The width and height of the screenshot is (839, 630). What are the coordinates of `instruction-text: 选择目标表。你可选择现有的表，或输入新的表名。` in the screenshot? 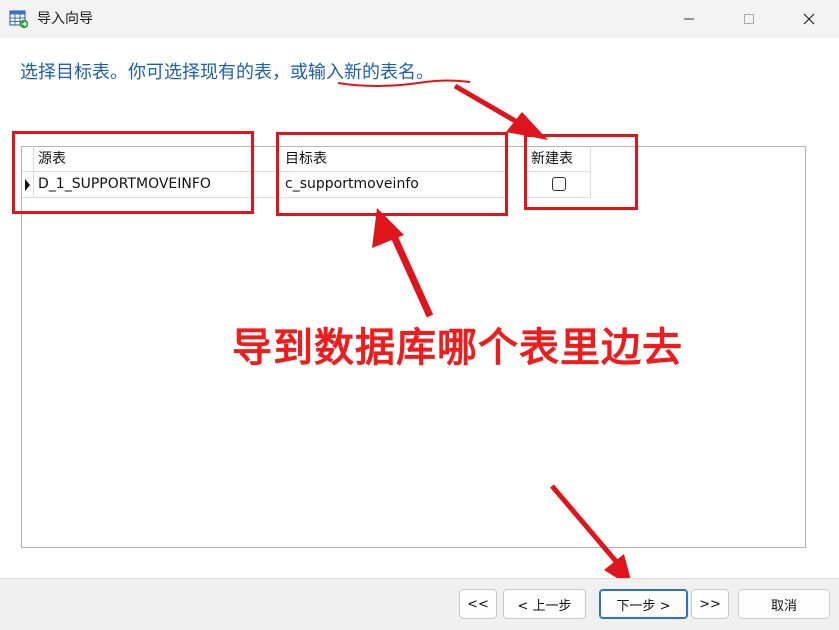 It's located at (227, 72).